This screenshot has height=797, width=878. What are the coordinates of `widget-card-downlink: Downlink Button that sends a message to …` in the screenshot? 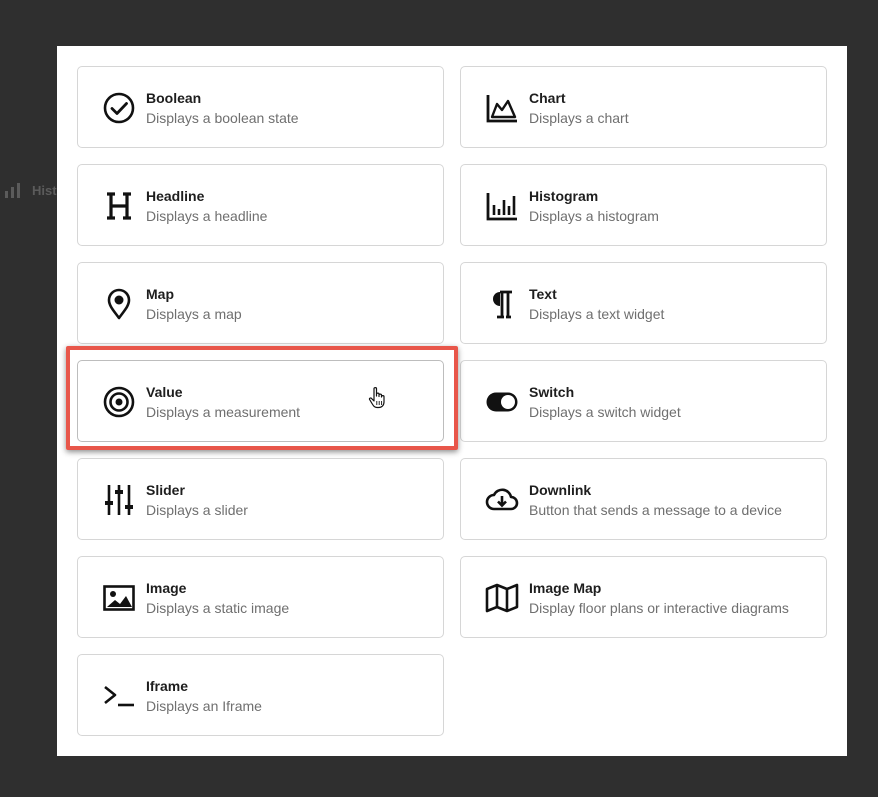 It's located at (643, 499).